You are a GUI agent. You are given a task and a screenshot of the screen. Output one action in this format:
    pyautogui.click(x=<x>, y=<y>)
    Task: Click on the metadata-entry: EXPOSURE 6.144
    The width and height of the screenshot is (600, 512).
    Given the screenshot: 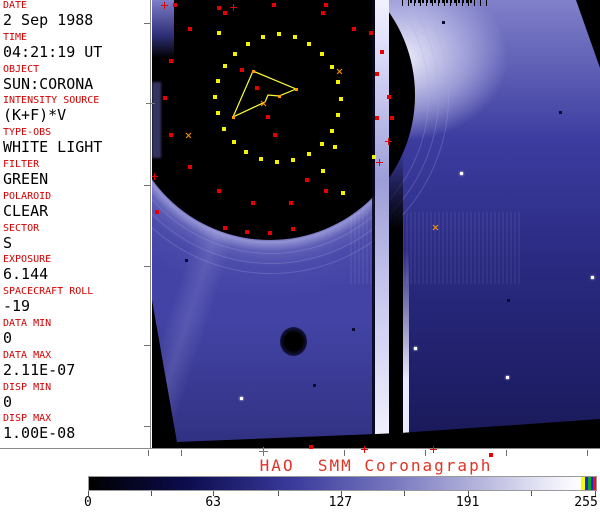 What is the action you would take?
    pyautogui.click(x=75, y=270)
    